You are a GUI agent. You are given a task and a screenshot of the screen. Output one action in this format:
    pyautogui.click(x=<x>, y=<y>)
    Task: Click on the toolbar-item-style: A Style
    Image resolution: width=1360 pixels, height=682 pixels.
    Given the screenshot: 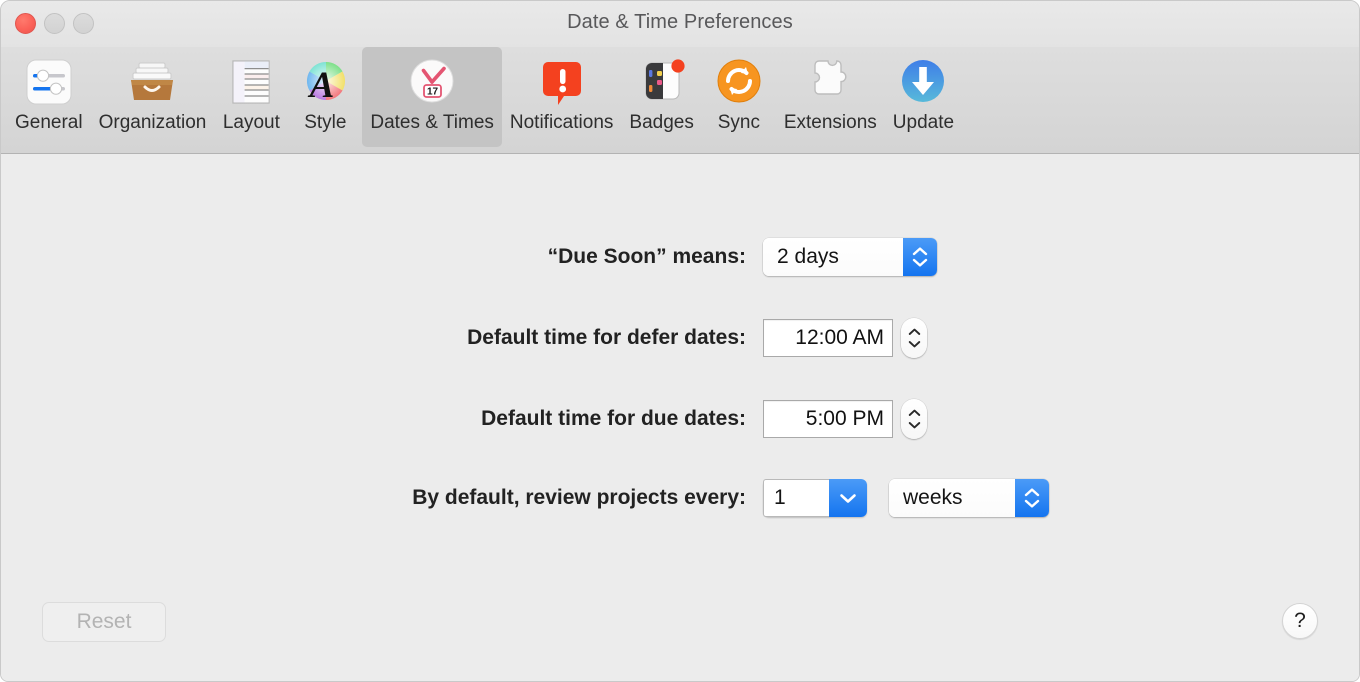 What is the action you would take?
    pyautogui.click(x=325, y=97)
    